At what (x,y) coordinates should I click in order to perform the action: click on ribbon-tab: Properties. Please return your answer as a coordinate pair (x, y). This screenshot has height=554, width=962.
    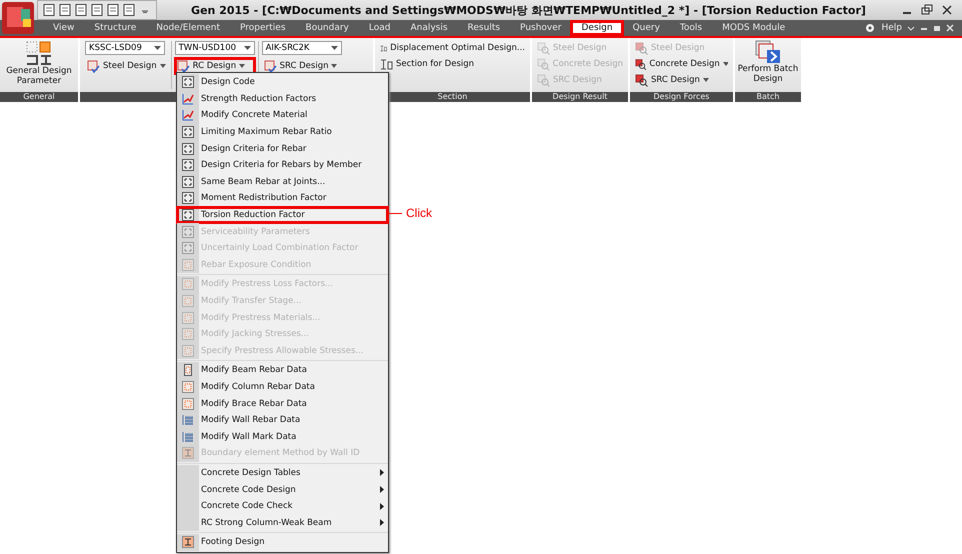
    Looking at the image, I should click on (263, 28).